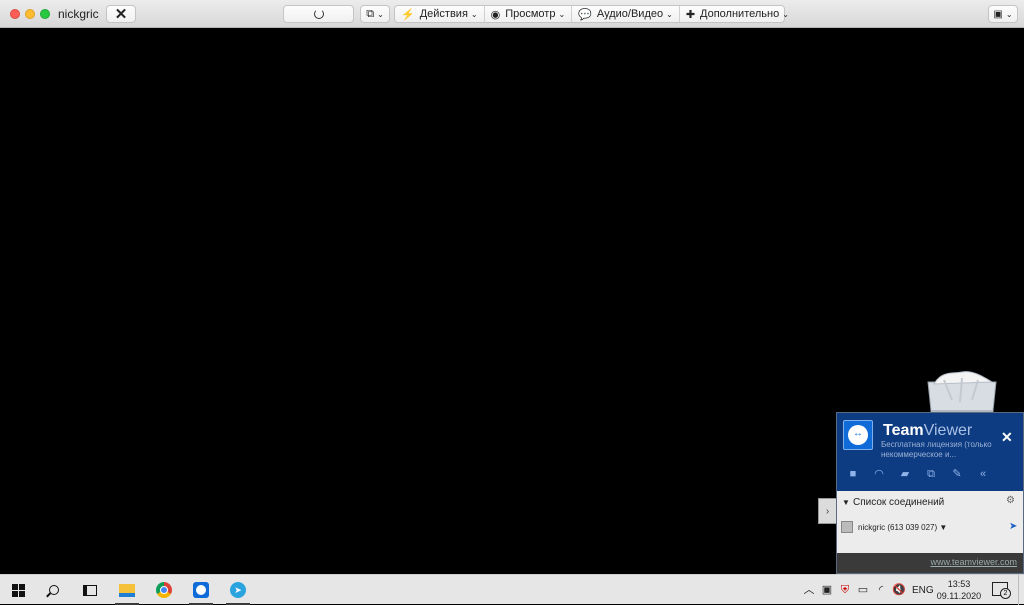 Image resolution: width=1024 pixels, height=605 pixels. I want to click on menu-view-label: Просмотр, so click(530, 14).